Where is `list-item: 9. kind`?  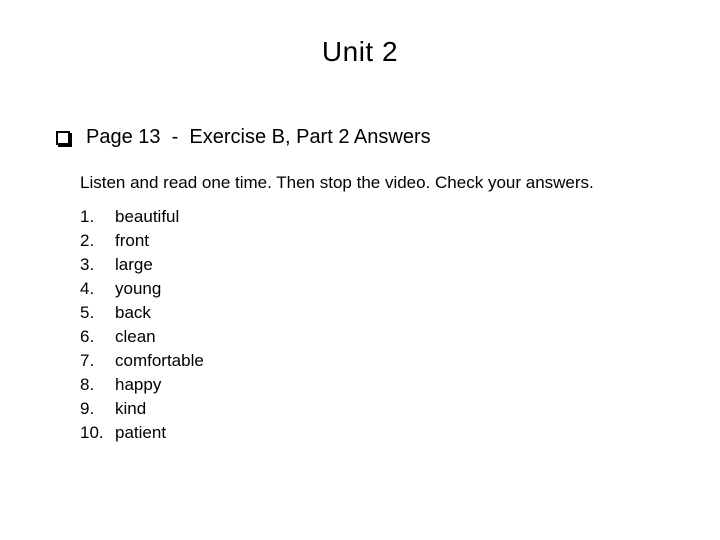
list-item: 9. kind is located at coordinates (142, 409).